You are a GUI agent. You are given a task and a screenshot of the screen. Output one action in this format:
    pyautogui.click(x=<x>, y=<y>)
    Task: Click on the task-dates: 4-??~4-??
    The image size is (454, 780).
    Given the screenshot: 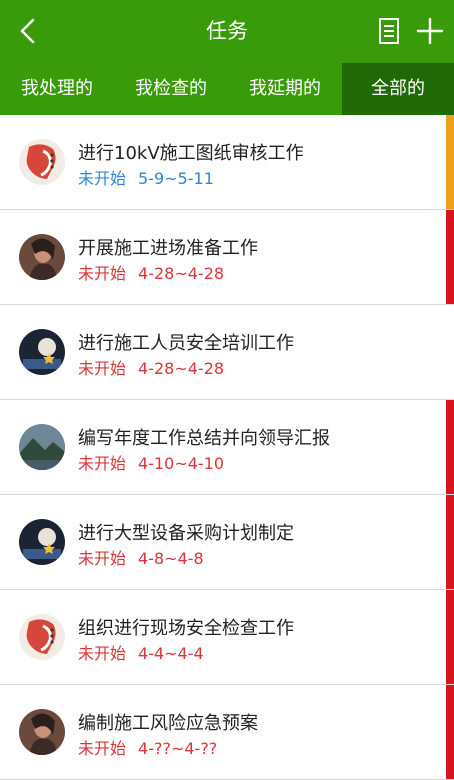 What is the action you would take?
    pyautogui.click(x=178, y=748)
    